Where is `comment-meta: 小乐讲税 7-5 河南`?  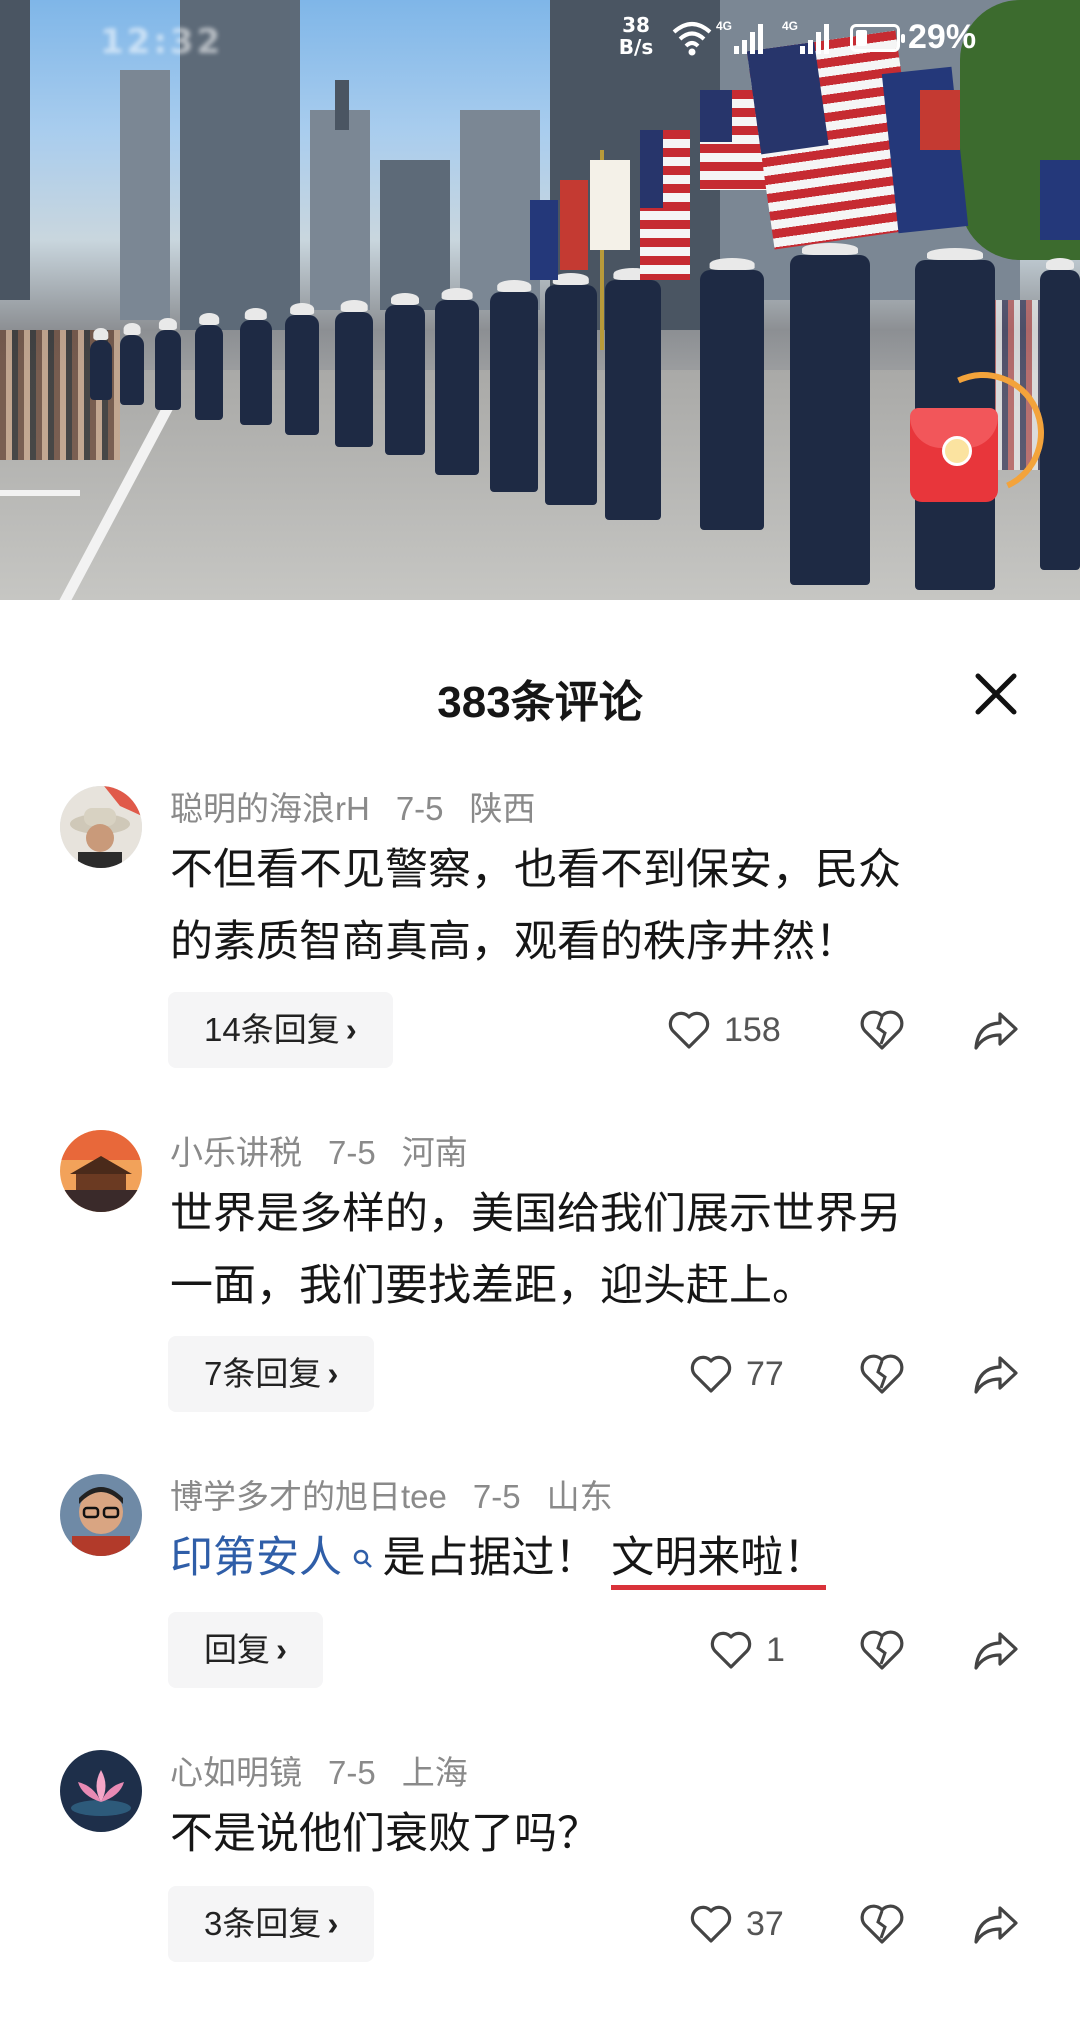
comment-meta: 小乐讲税 7-5 河南 is located at coordinates (332, 1150).